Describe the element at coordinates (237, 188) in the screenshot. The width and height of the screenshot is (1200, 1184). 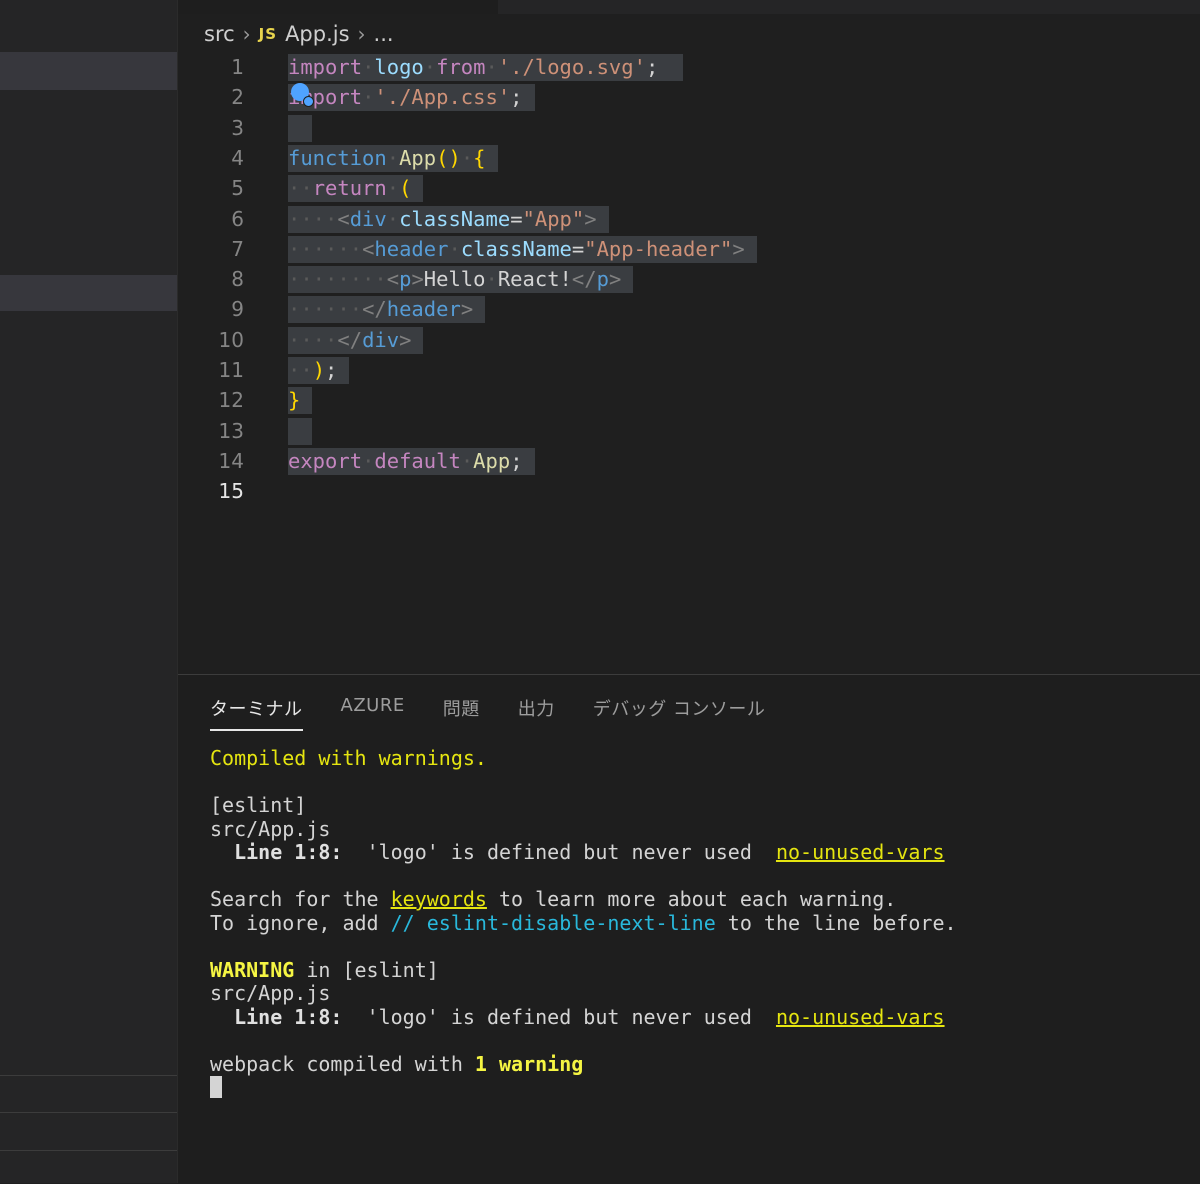
I see `line-number: 5` at that location.